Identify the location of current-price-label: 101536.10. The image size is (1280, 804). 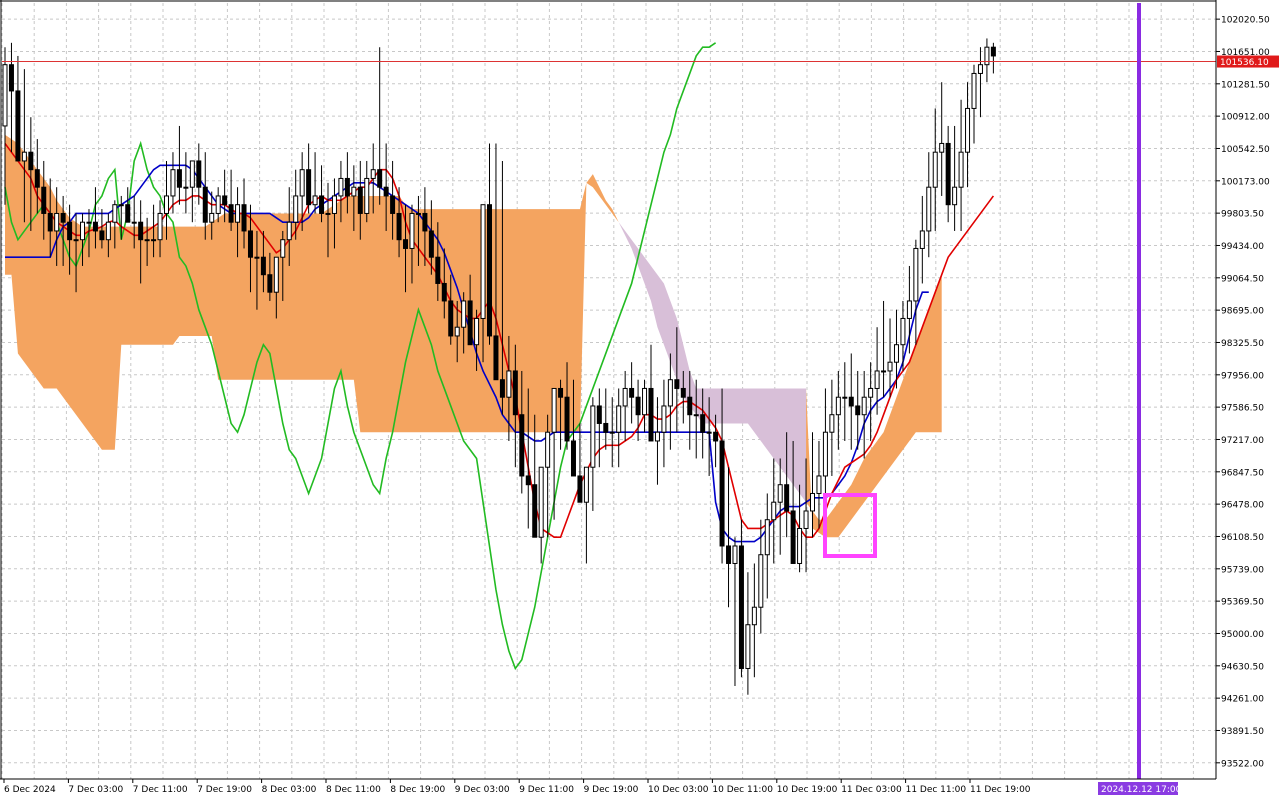
(1244, 63).